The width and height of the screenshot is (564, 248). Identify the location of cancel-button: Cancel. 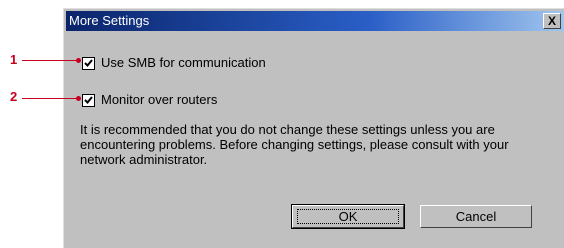
(476, 216).